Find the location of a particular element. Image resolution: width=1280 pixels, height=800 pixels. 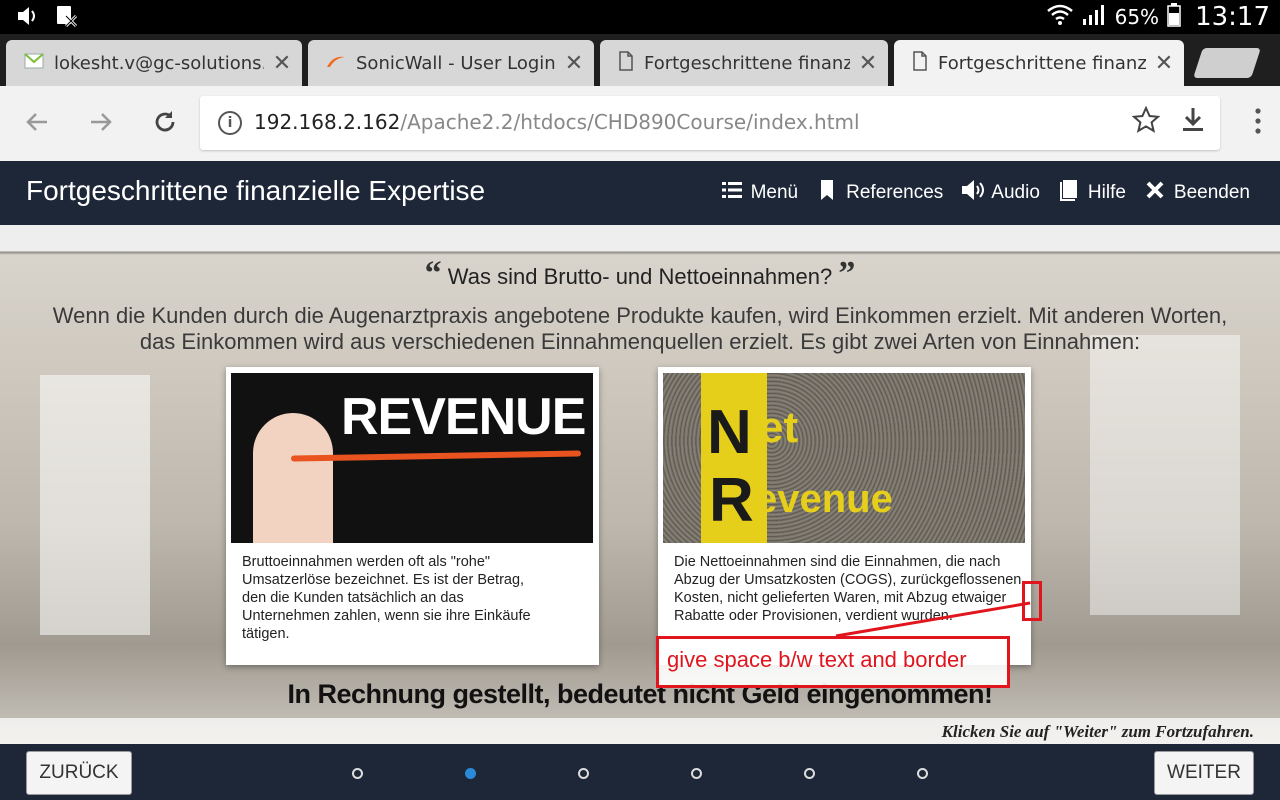

nav-exit: Beenden is located at coordinates (1197, 193).